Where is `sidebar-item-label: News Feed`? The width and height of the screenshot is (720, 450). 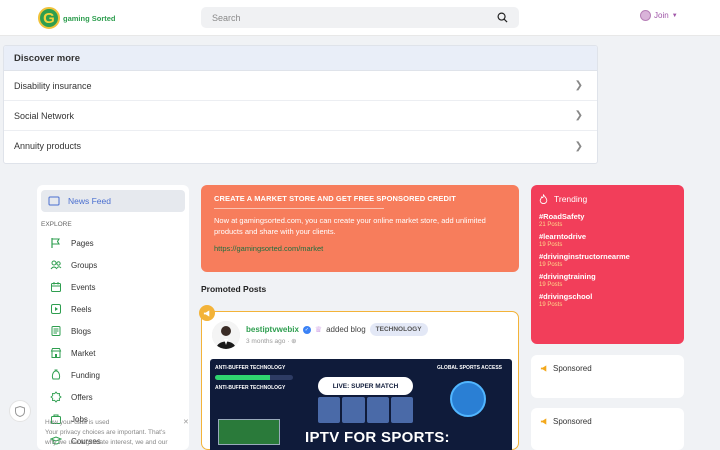 sidebar-item-label: News Feed is located at coordinates (89, 201).